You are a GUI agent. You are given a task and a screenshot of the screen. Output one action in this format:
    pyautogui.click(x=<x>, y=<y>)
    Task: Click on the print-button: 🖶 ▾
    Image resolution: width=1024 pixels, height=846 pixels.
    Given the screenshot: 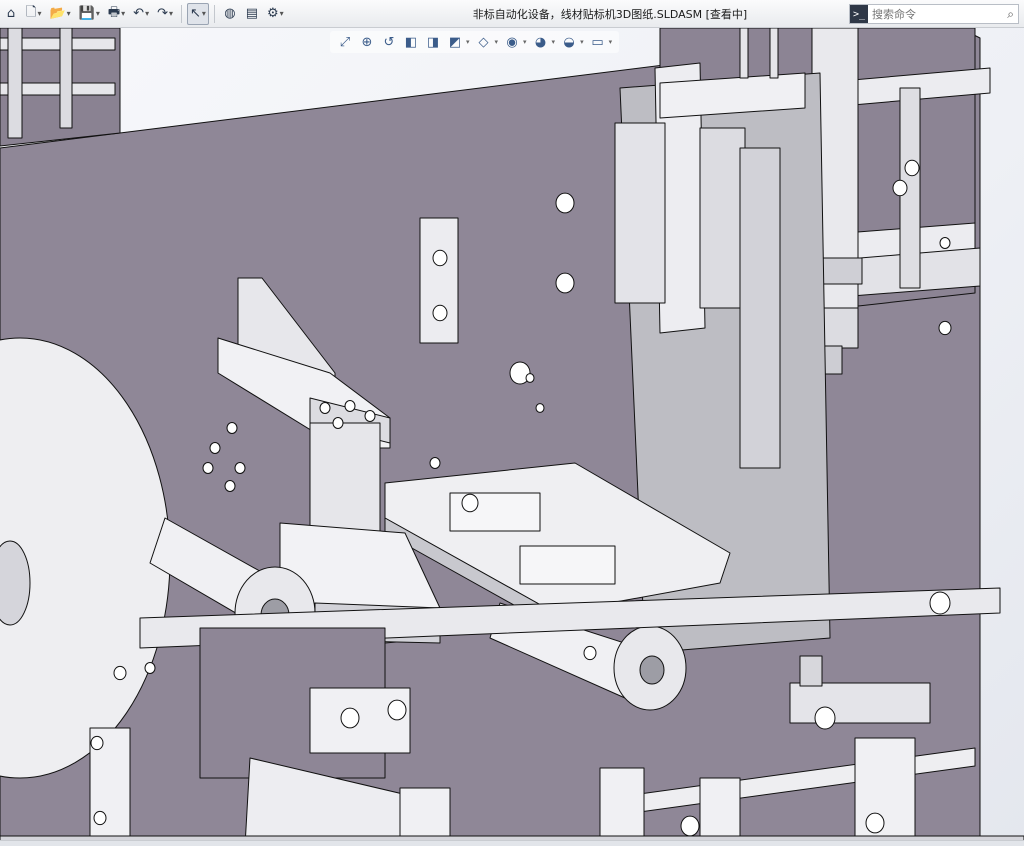 What is the action you would take?
    pyautogui.click(x=116, y=14)
    